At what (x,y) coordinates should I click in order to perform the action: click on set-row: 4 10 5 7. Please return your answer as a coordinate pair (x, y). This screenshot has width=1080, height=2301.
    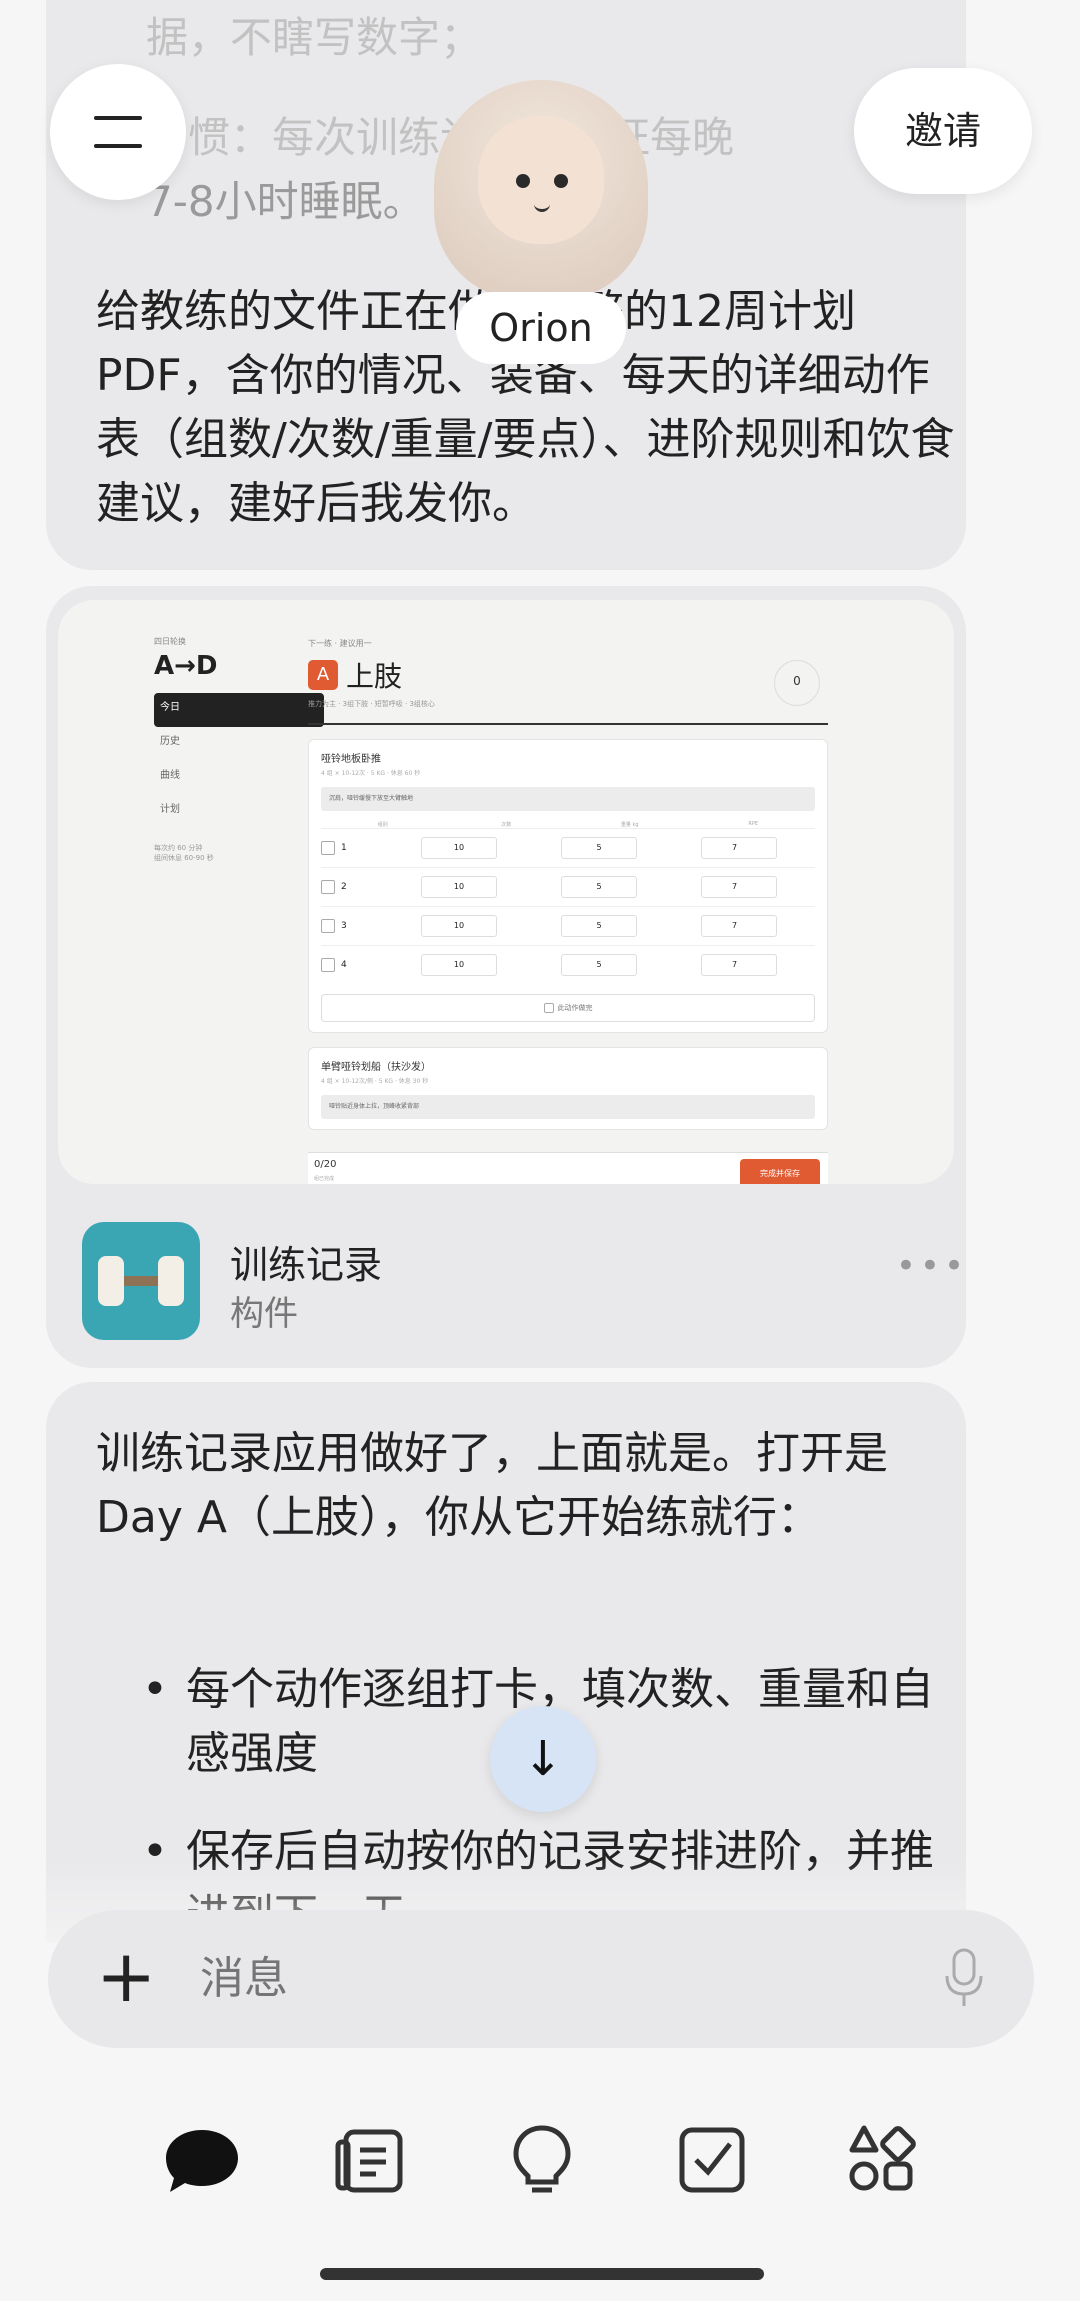
    Looking at the image, I should click on (568, 964).